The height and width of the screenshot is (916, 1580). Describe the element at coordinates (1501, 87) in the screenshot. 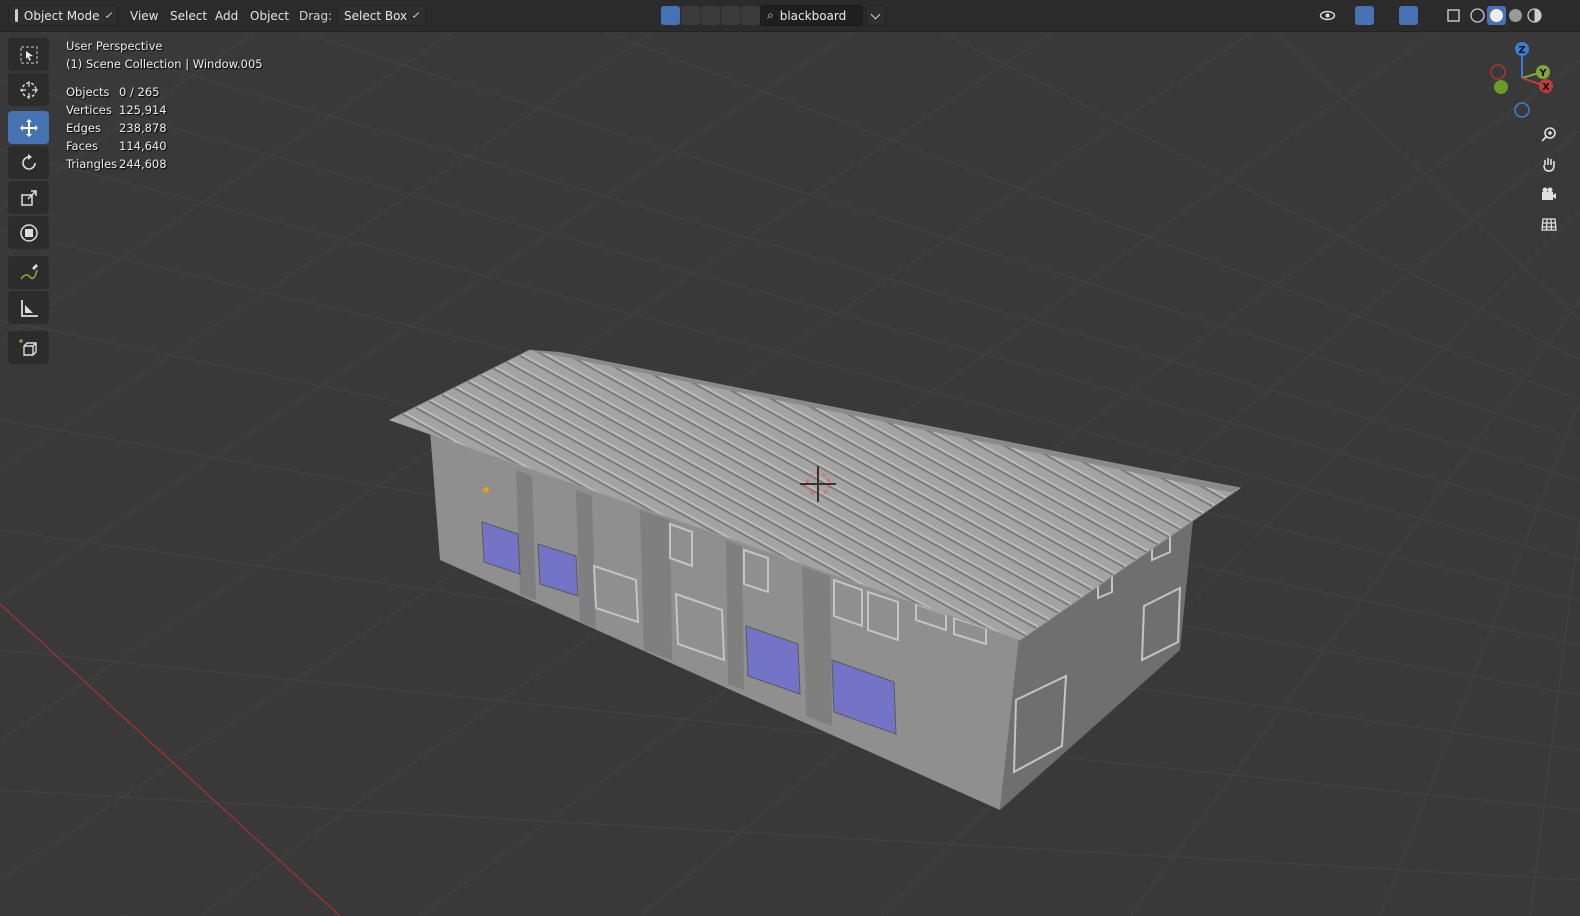

I see `neg-y-handle` at that location.